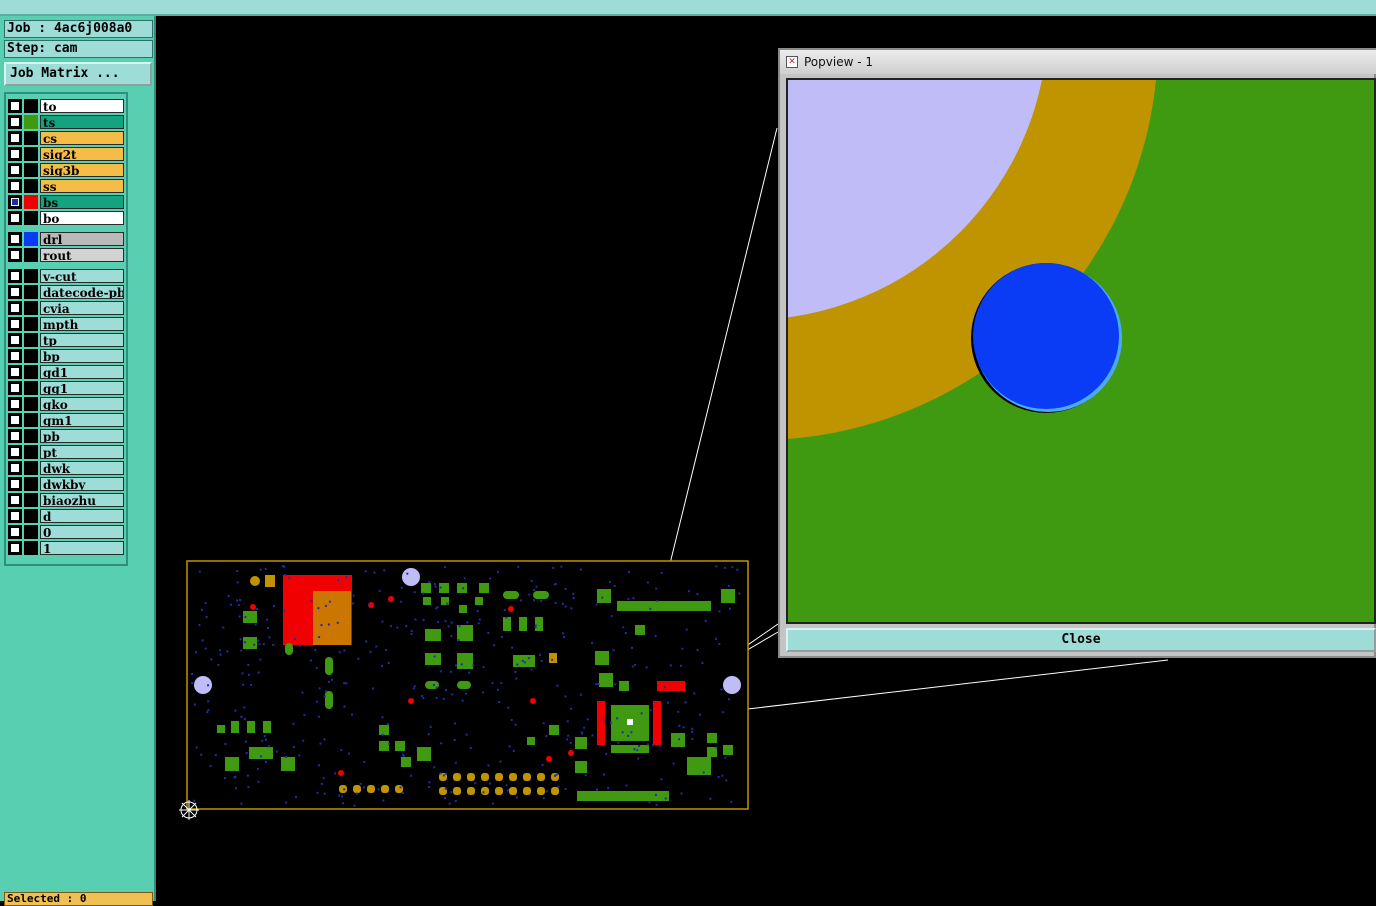 Image resolution: width=1376 pixels, height=906 pixels. What do you see at coordinates (1081, 640) in the screenshot?
I see `close-button: Close` at bounding box center [1081, 640].